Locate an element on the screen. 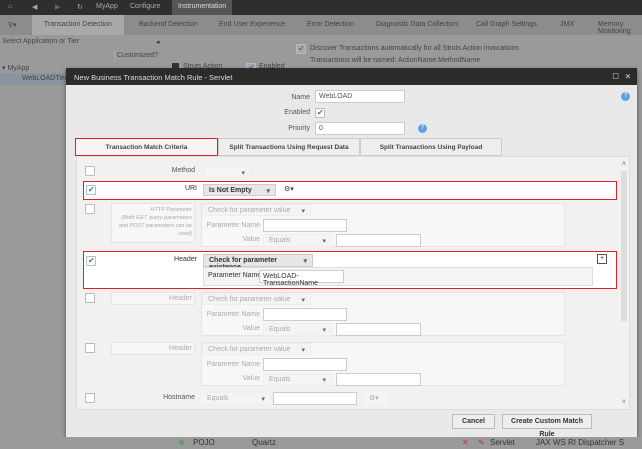  header3-value-label: Value is located at coordinates (251, 378).